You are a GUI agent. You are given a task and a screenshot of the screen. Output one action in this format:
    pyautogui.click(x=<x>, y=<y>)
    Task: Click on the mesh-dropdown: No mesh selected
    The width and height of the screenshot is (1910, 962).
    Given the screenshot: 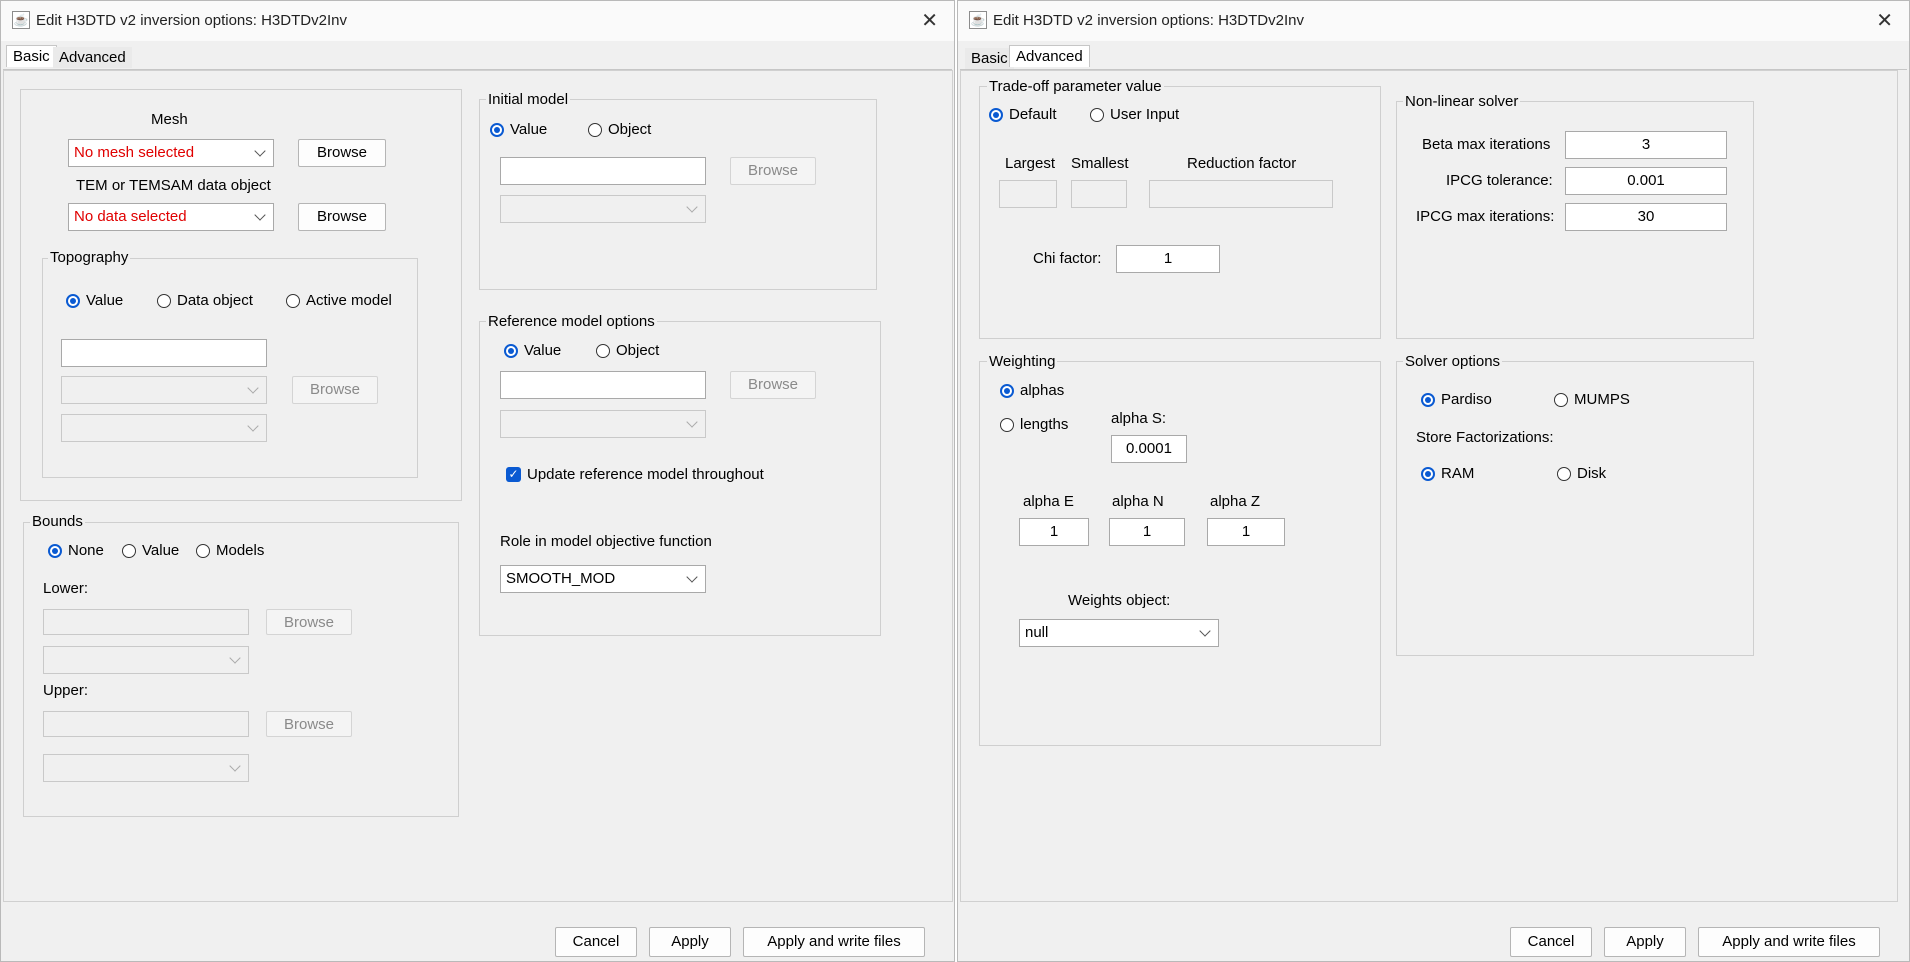 What is the action you would take?
    pyautogui.click(x=171, y=153)
    